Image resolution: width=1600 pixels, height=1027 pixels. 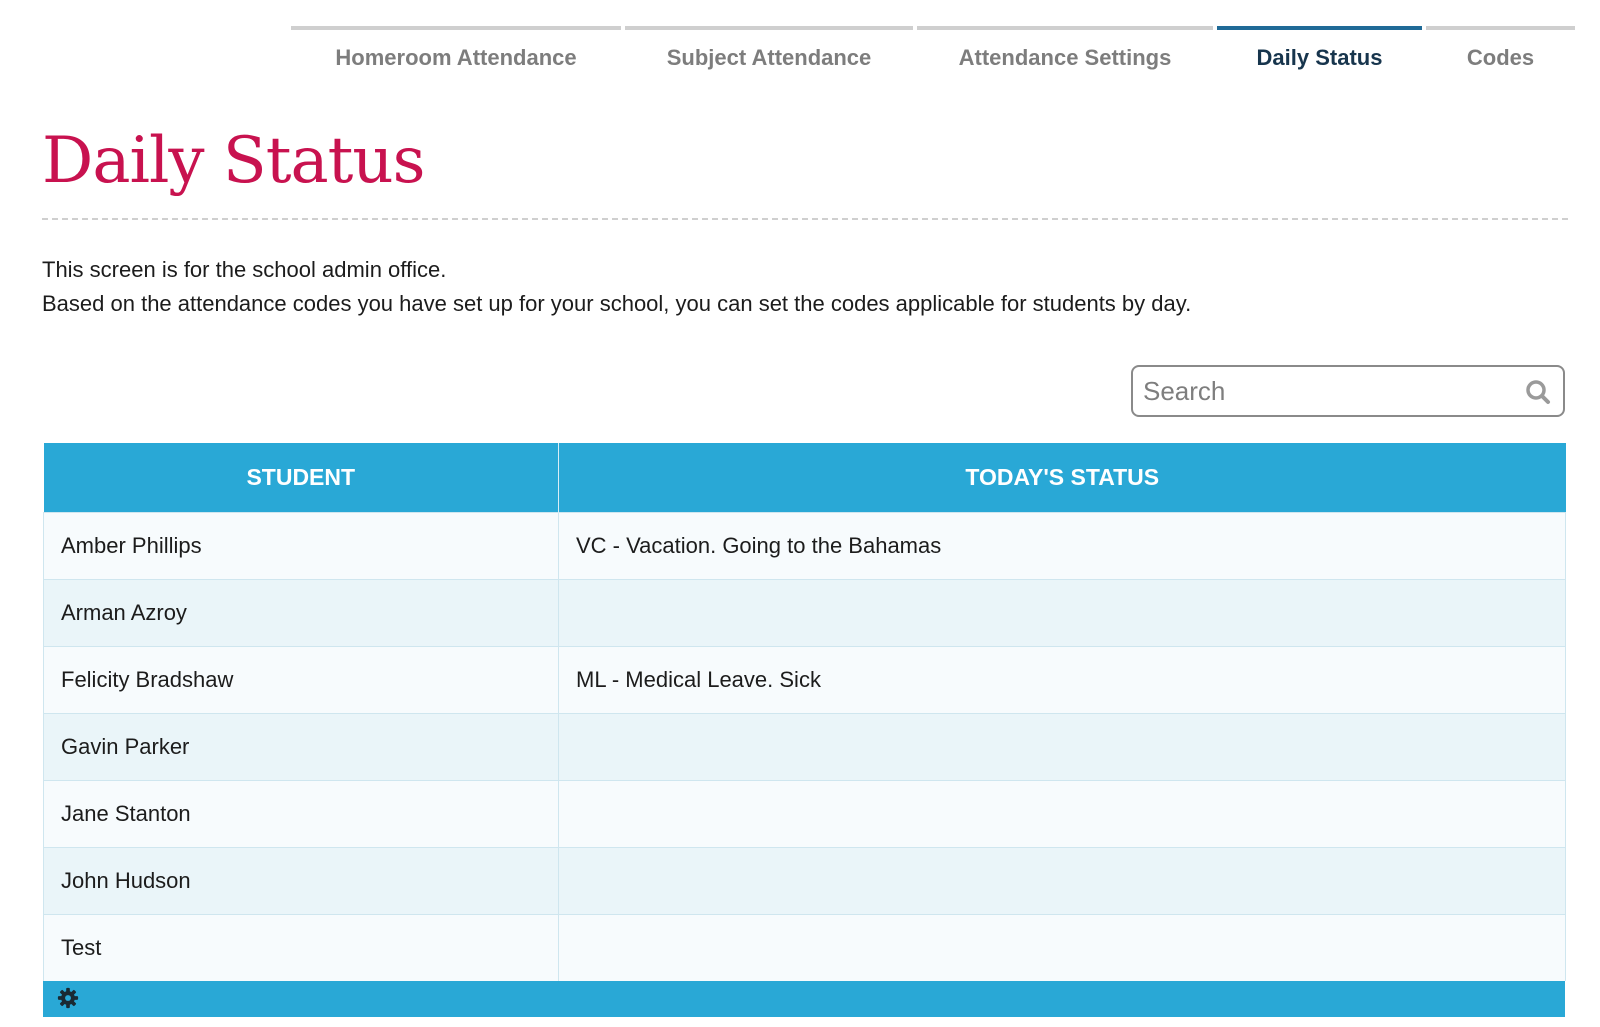 I want to click on column-header-todays-status: TODAY'S STATUS, so click(x=1062, y=478).